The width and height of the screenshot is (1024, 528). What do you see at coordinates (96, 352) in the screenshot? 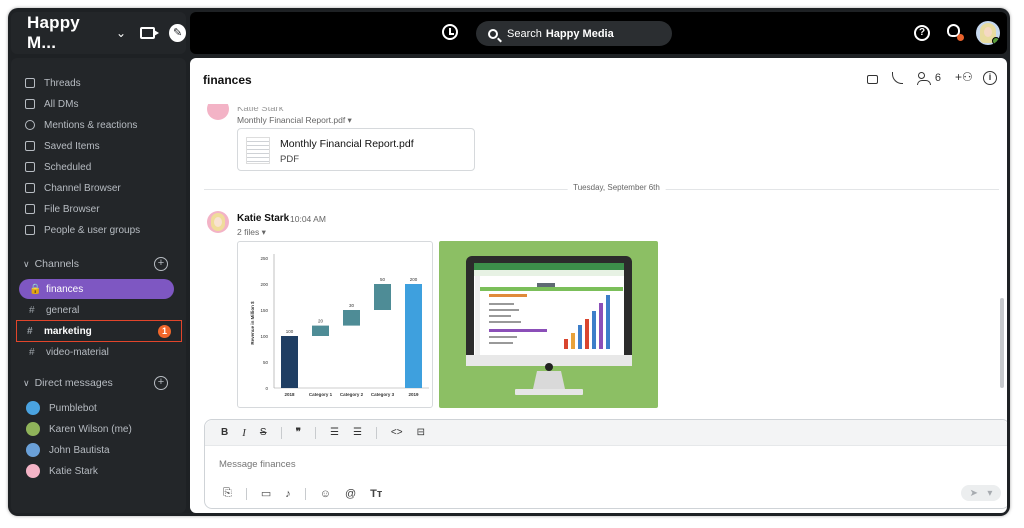
I see `sidebar-item-video-material: # video-material` at bounding box center [96, 352].